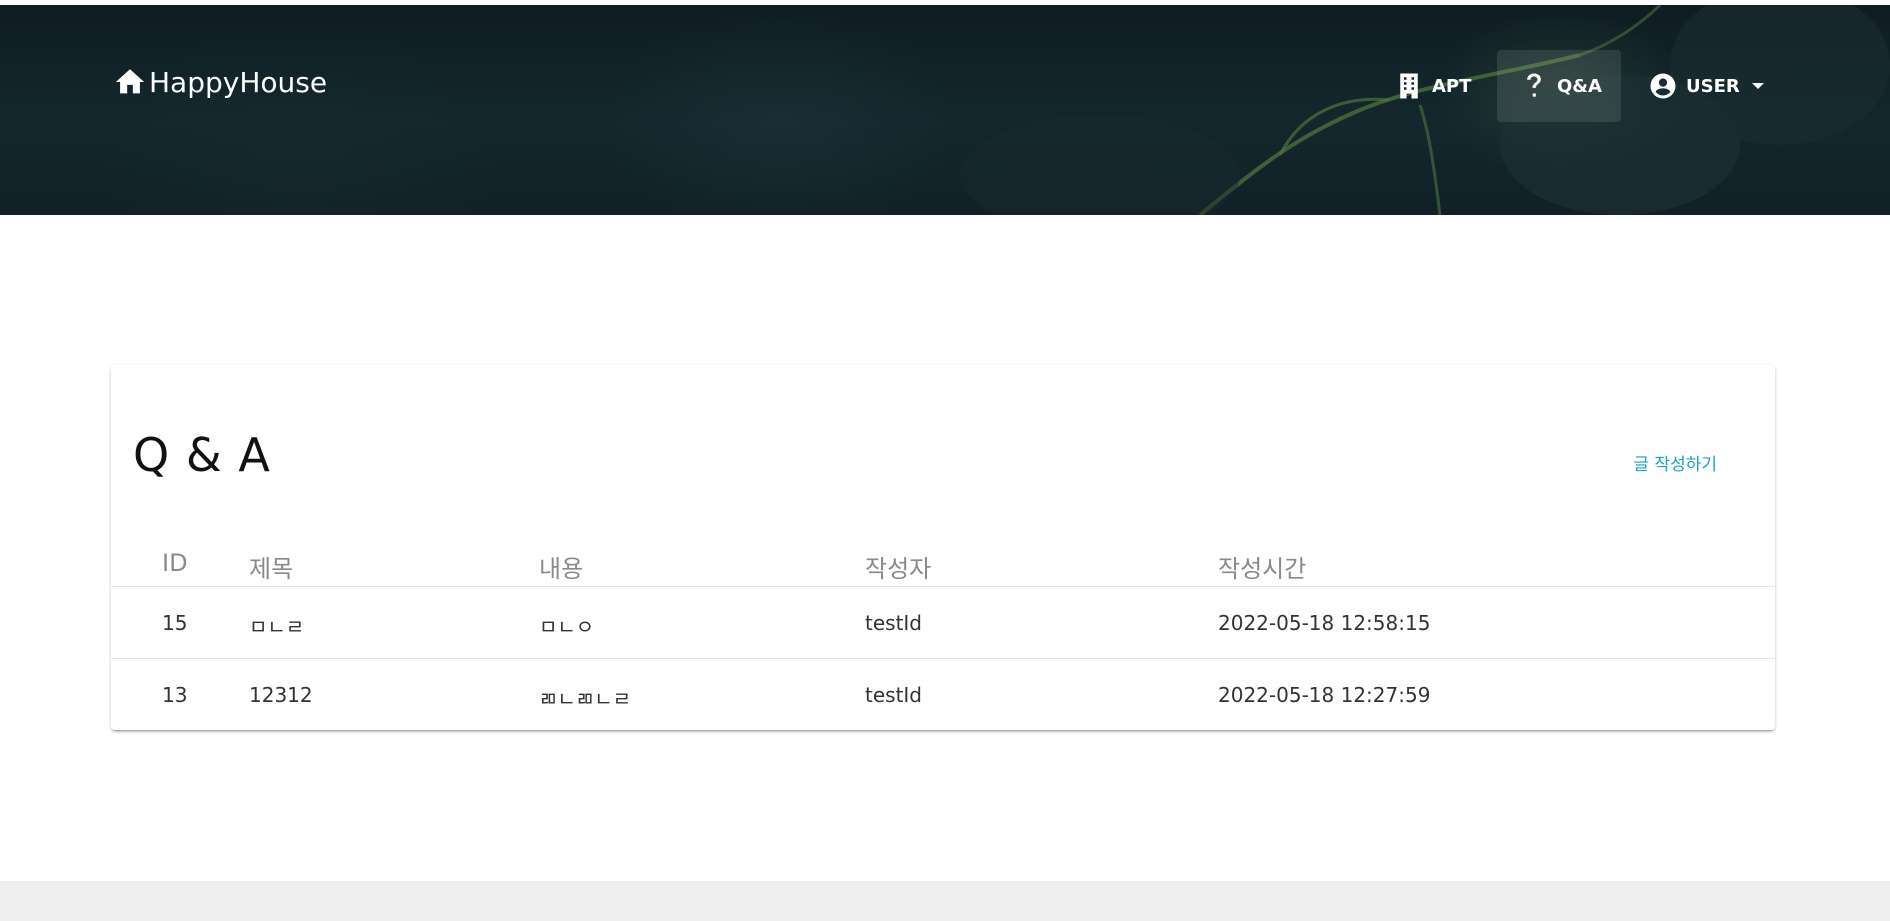 The image size is (1890, 921). I want to click on nav-apt: APT, so click(1432, 86).